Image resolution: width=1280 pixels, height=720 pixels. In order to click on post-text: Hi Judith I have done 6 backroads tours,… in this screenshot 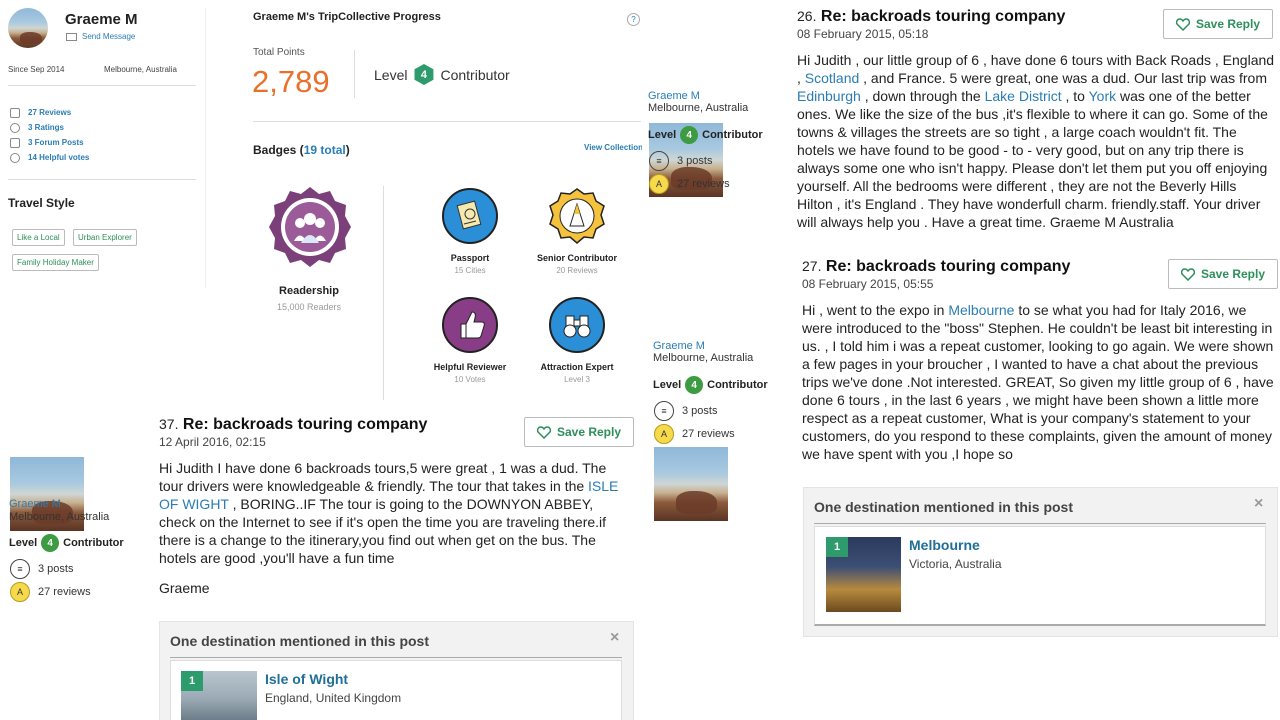, I will do `click(383, 477)`.